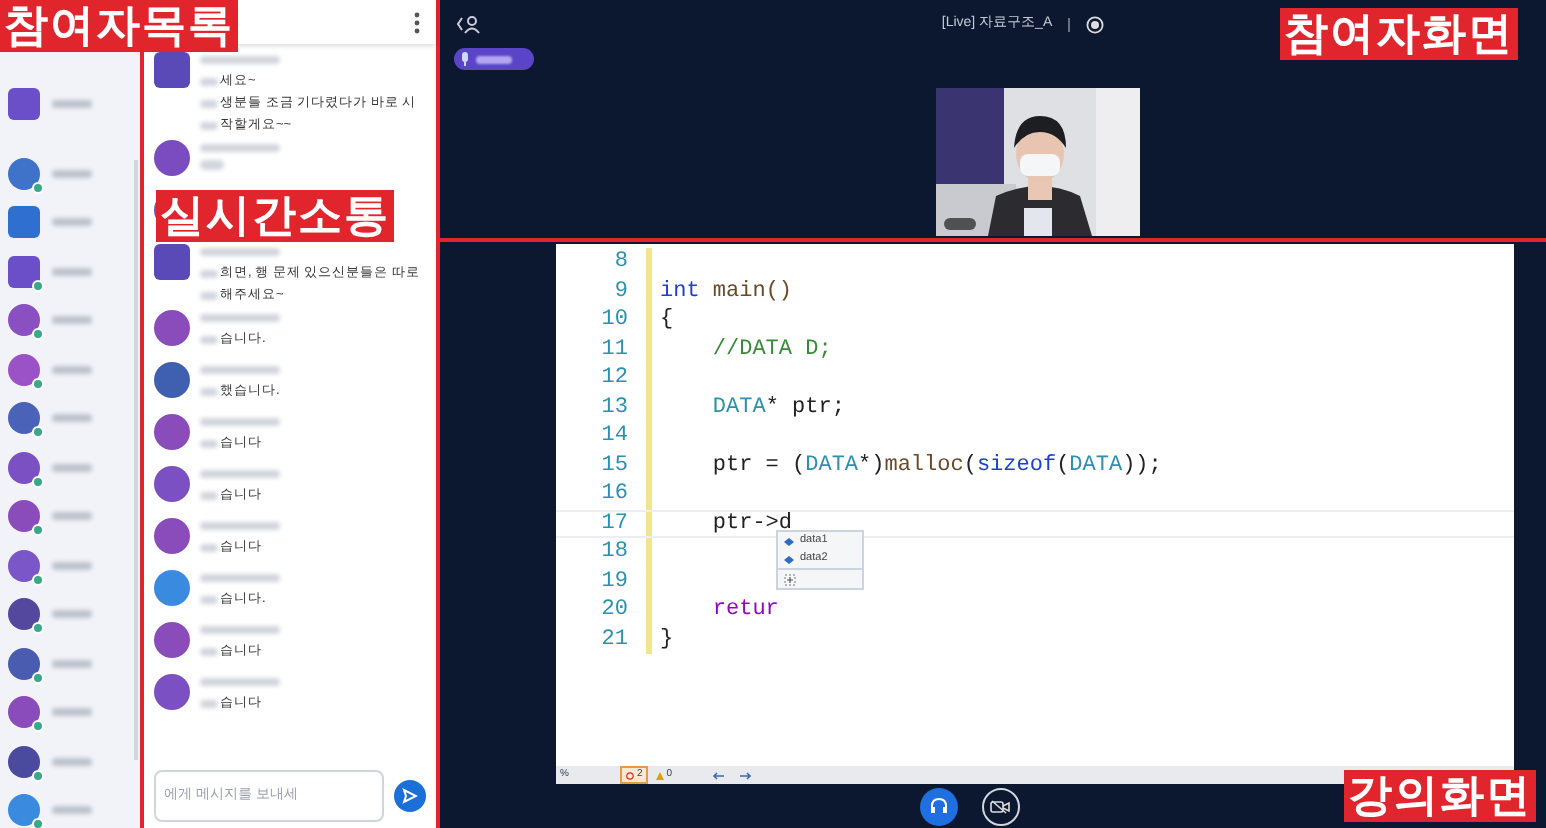  What do you see at coordinates (613, 523) in the screenshot?
I see `line-number: 17` at bounding box center [613, 523].